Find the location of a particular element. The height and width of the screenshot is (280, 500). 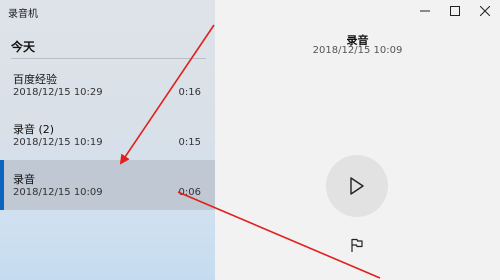

close-icon is located at coordinates (485, 11).